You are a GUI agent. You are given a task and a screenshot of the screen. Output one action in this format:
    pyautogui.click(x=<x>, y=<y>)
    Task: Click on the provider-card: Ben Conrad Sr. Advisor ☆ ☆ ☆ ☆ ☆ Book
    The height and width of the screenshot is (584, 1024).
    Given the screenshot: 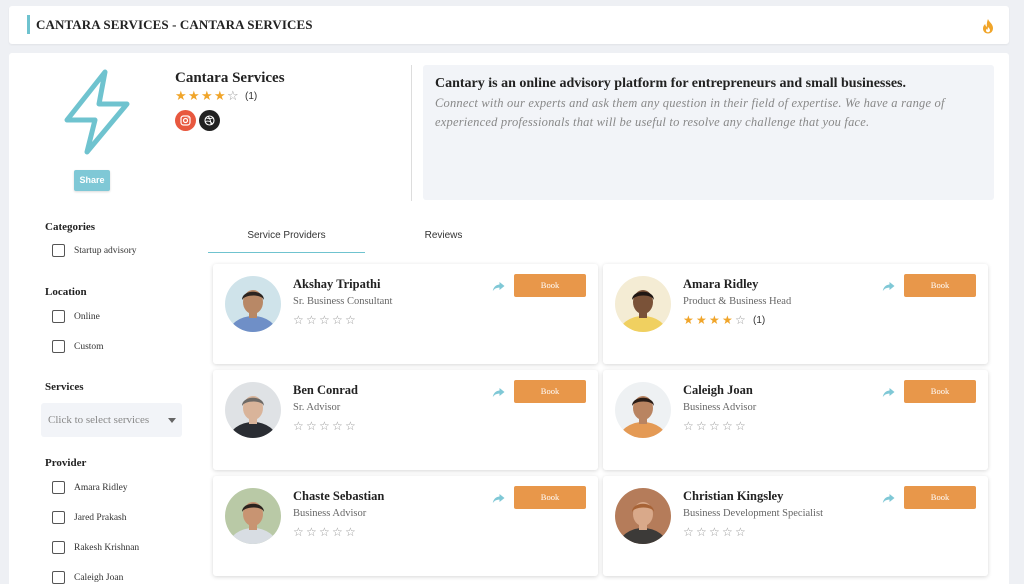 What is the action you would take?
    pyautogui.click(x=405, y=420)
    